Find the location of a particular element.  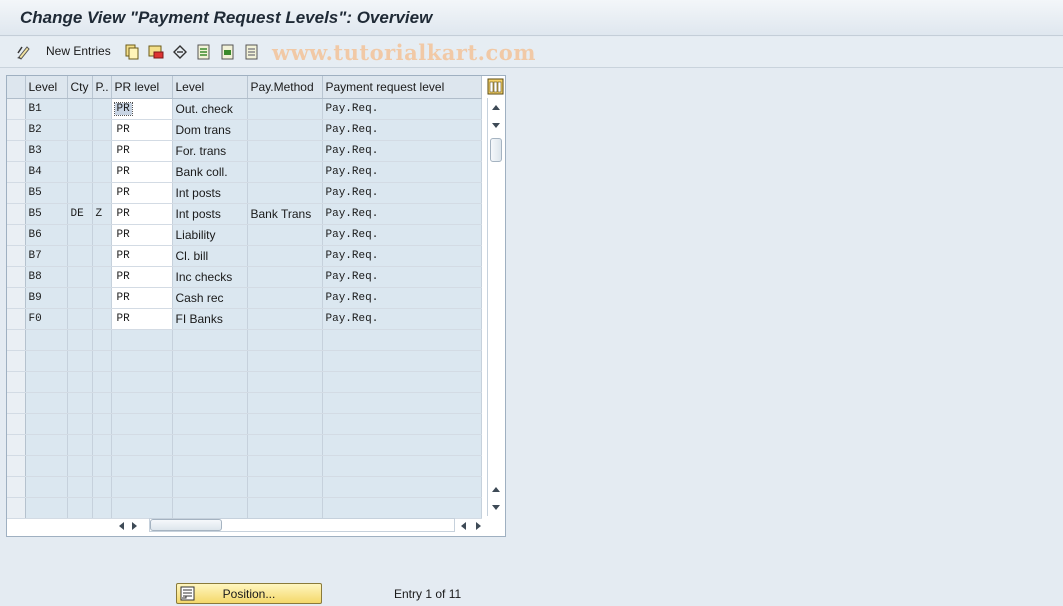

scroll-left-icon is located at coordinates (121, 526).